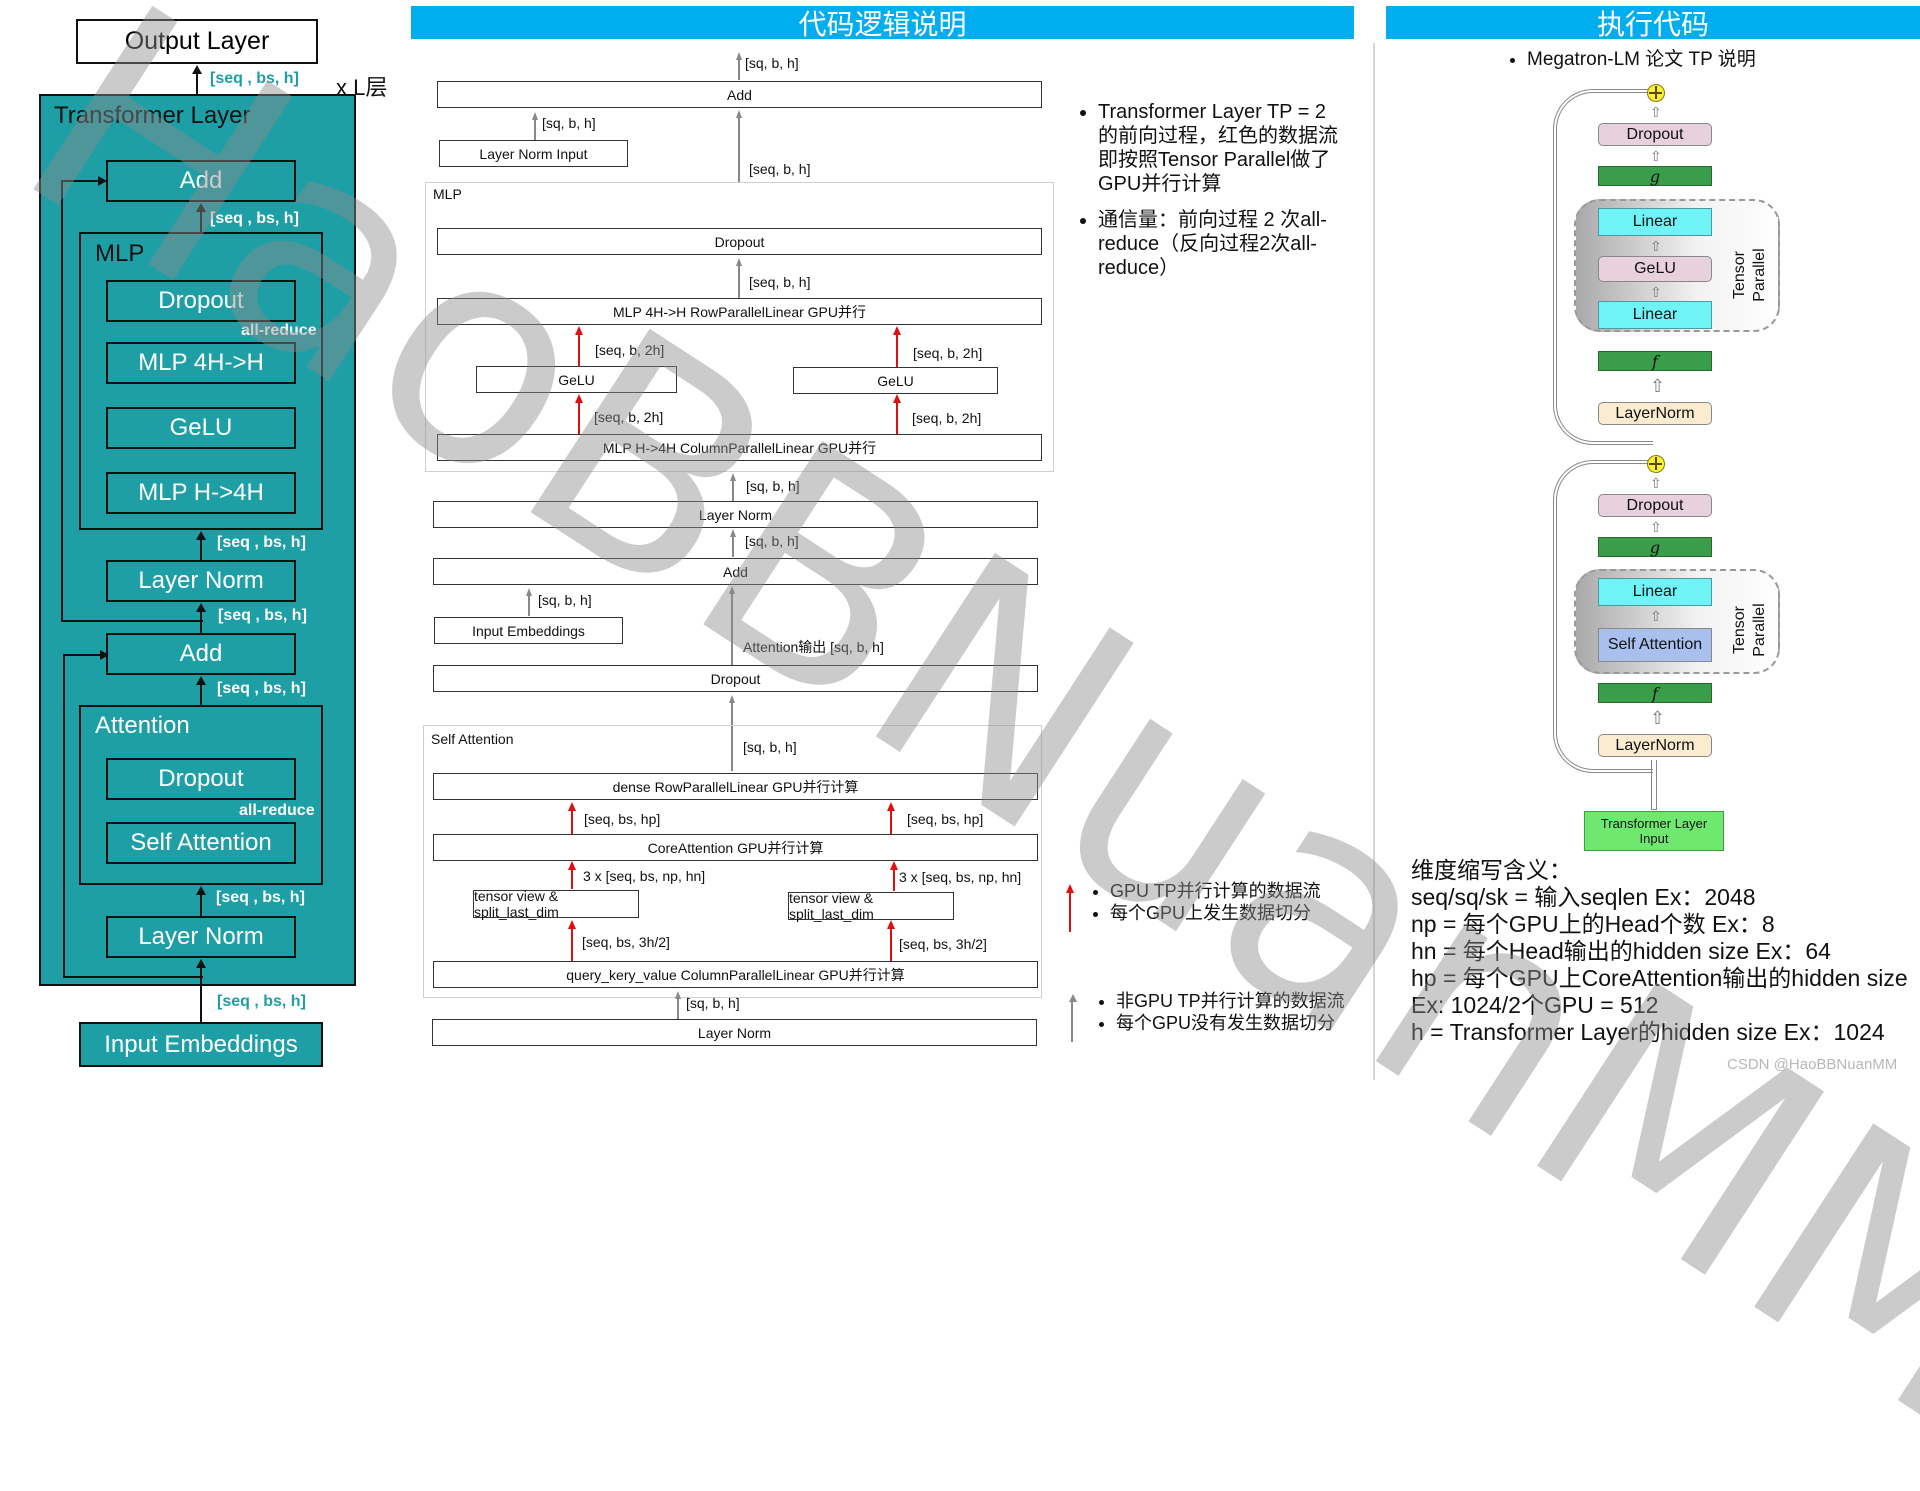  What do you see at coordinates (201, 362) in the screenshot?
I see `mlp-4h-h-label: MLP 4H->H` at bounding box center [201, 362].